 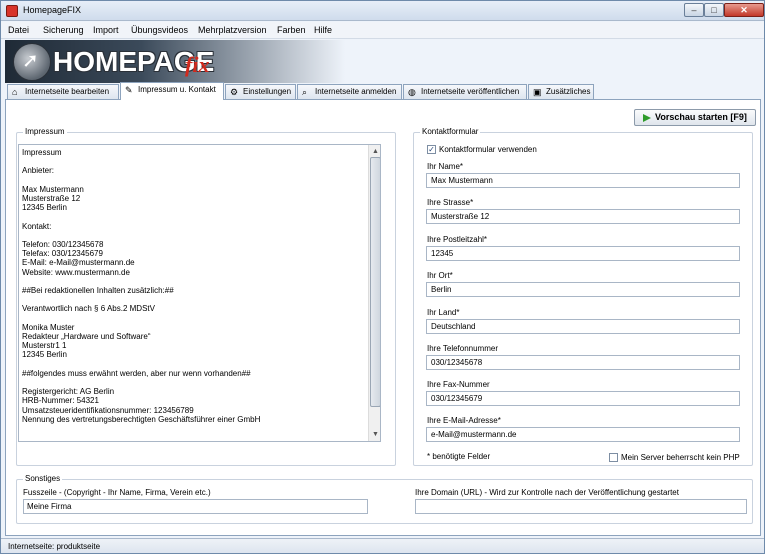 I want to click on notepad-icon: ✎, so click(x=129, y=90).